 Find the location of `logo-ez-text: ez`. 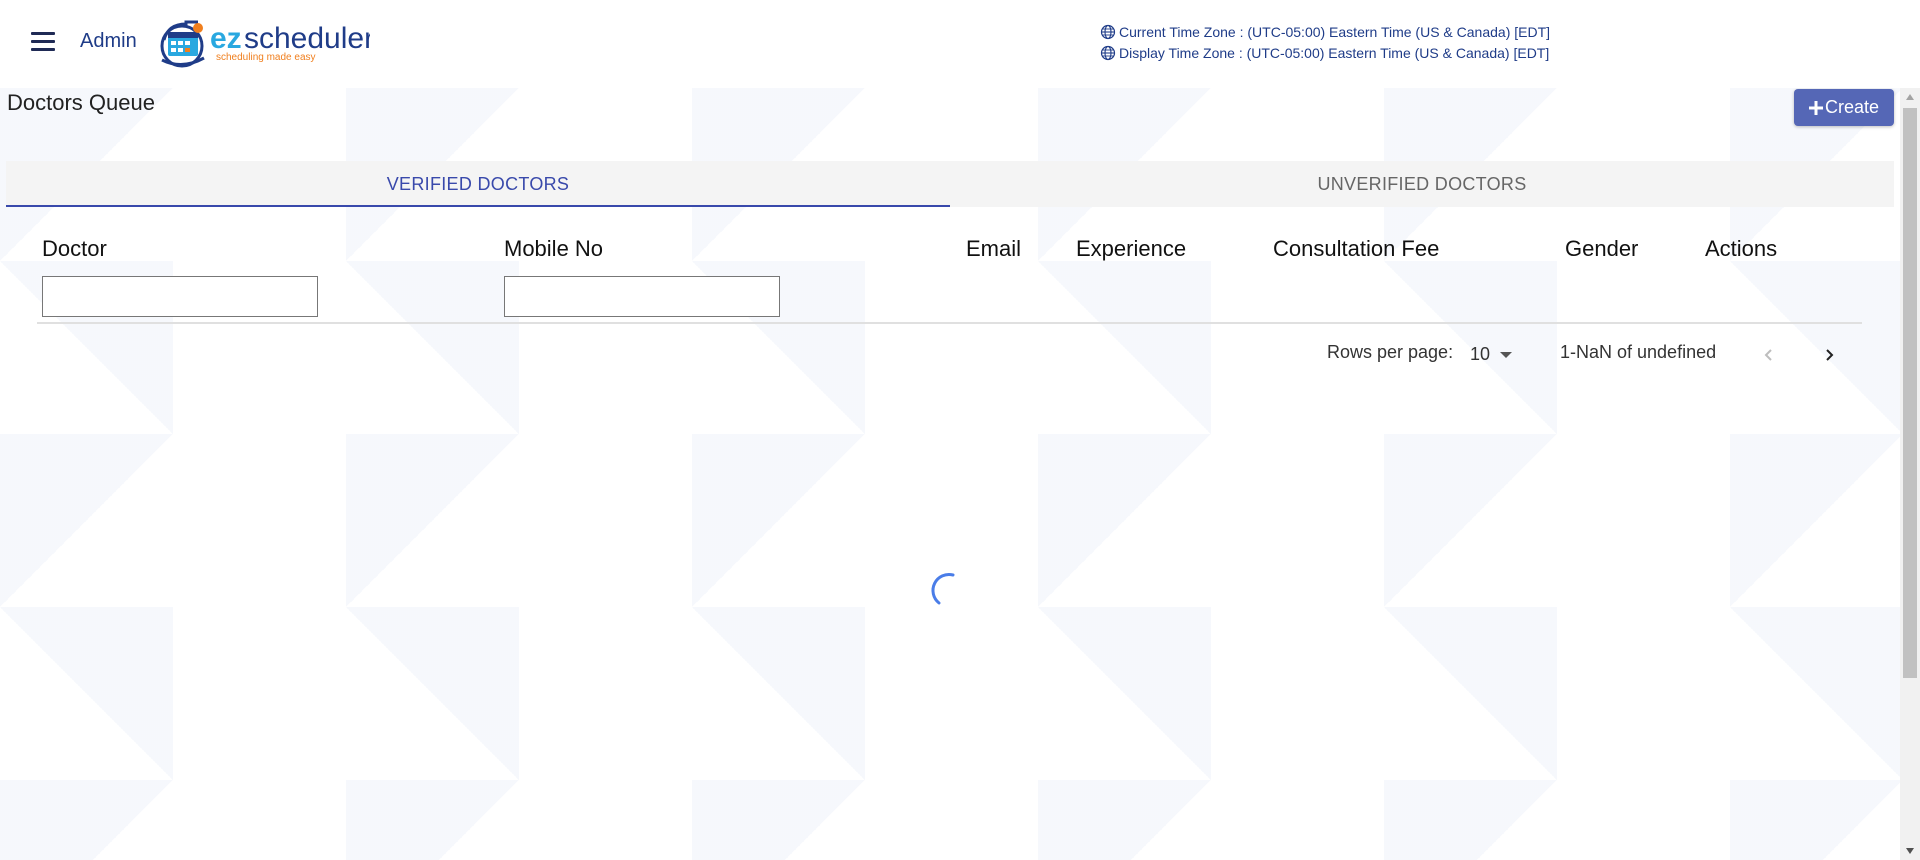

logo-ez-text: ez is located at coordinates (226, 38).